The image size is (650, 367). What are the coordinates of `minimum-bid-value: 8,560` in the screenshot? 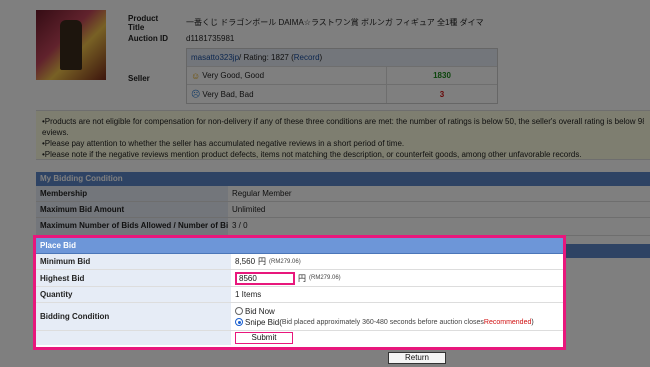 It's located at (245, 261).